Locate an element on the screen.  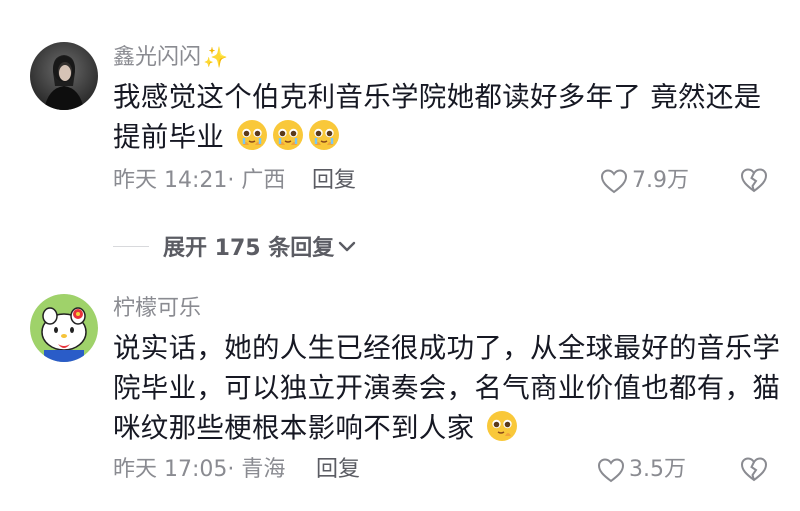
username: 鑫光闪闪 ✨ is located at coordinates (170, 57).